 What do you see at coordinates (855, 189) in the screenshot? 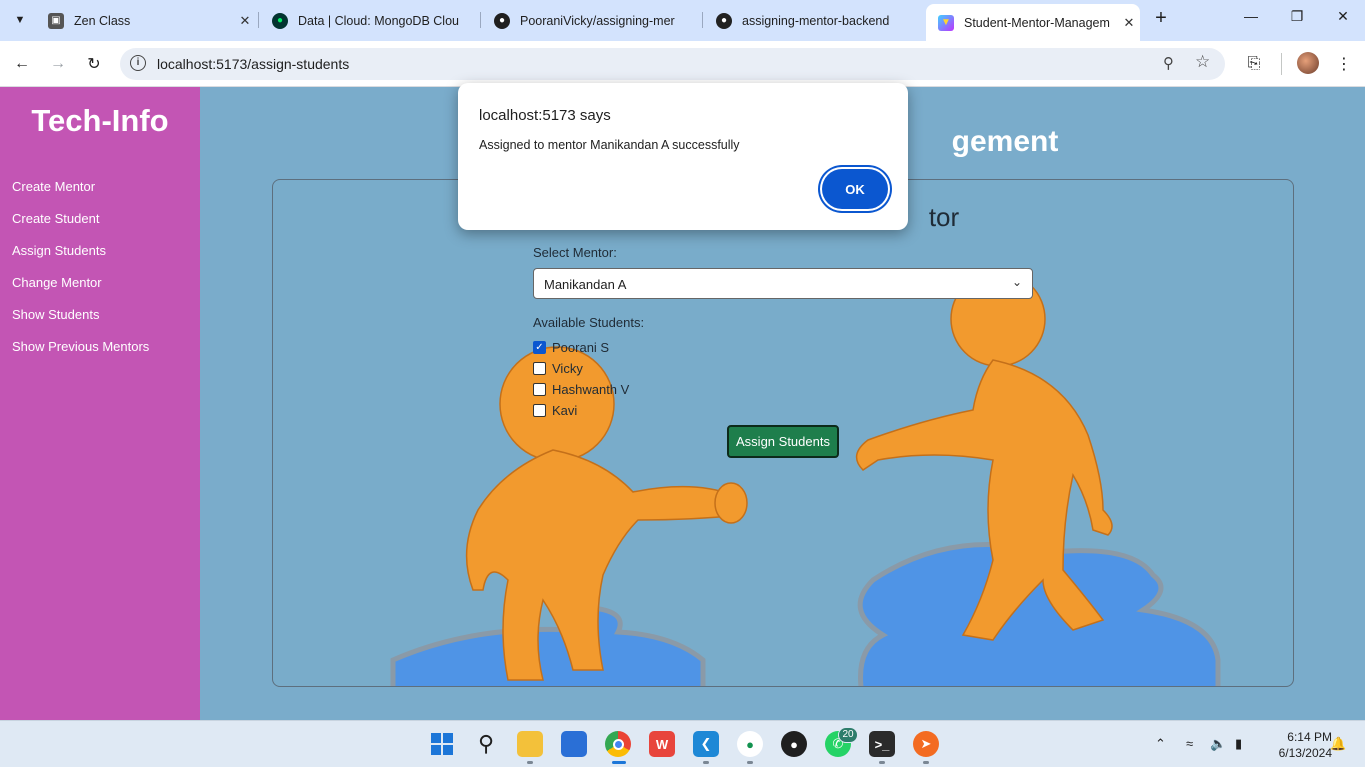
I see `ok-button: OK` at bounding box center [855, 189].